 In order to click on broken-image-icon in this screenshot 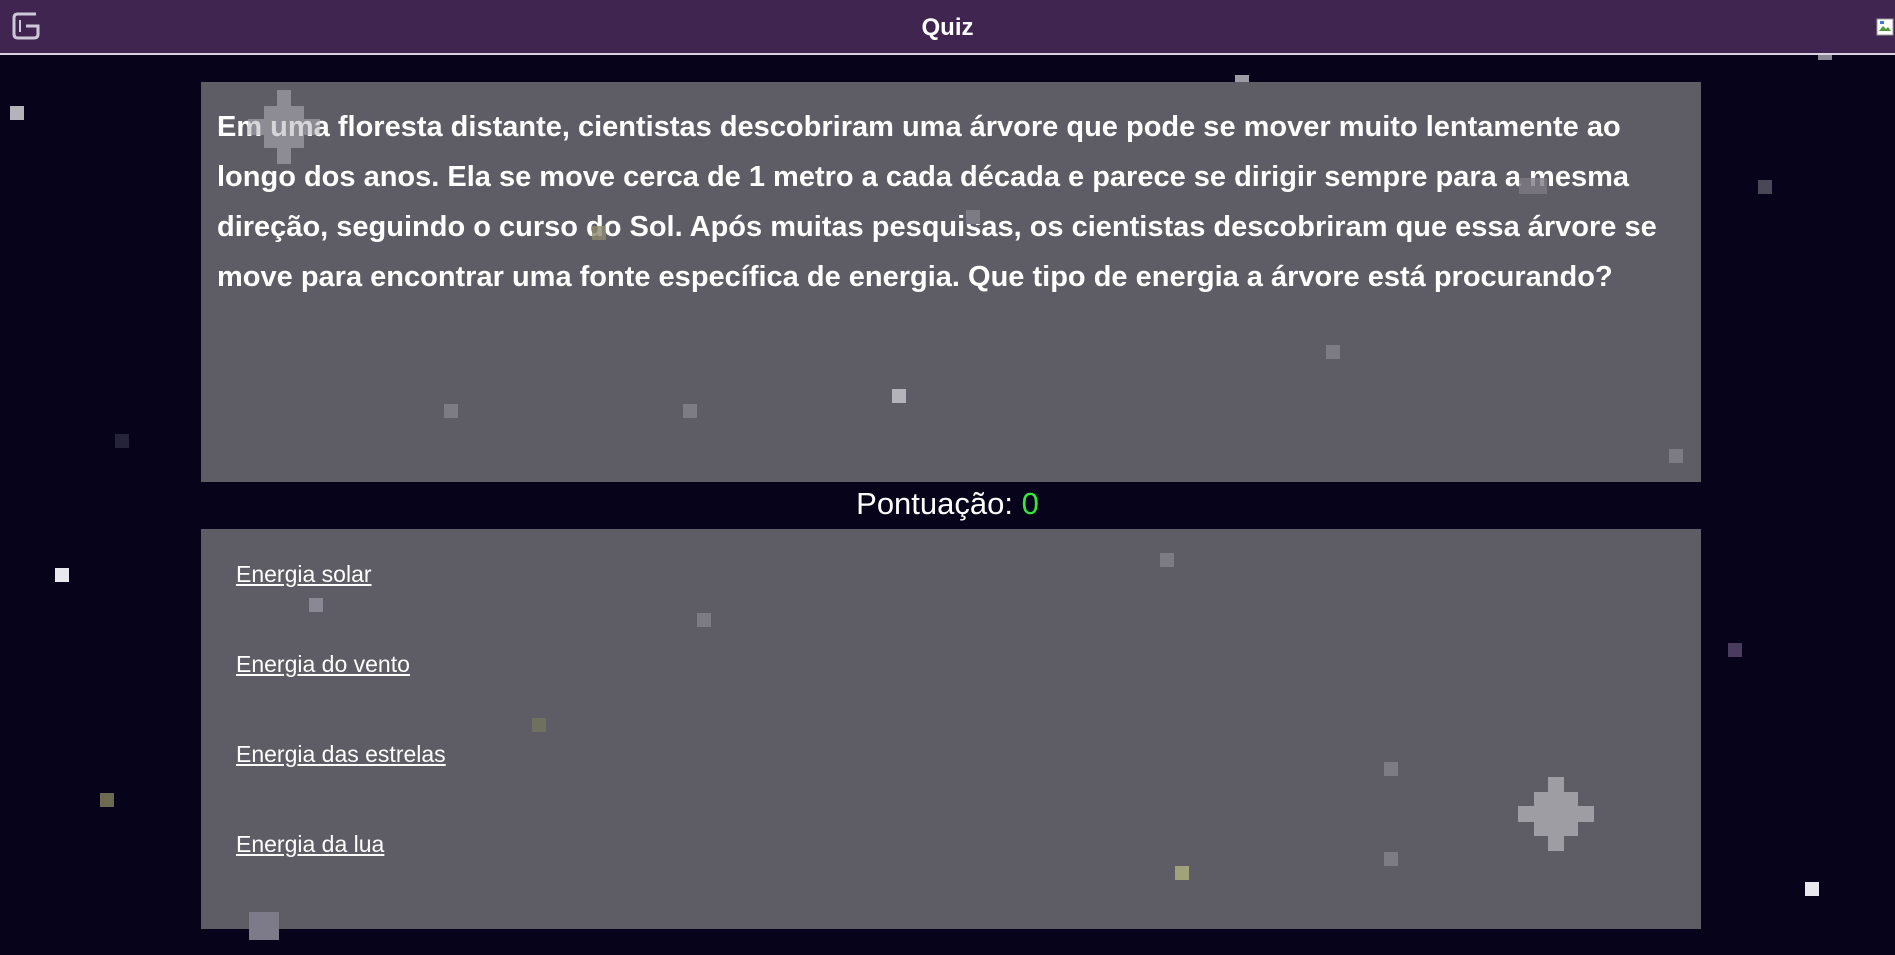, I will do `click(1885, 27)`.